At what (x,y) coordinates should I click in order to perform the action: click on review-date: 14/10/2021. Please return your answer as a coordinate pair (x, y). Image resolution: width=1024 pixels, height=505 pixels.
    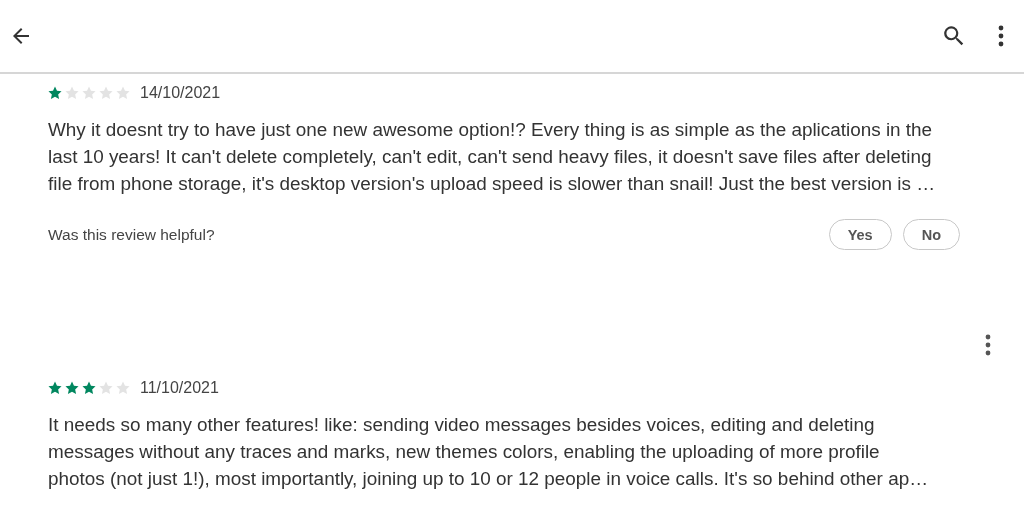
    Looking at the image, I should click on (180, 93).